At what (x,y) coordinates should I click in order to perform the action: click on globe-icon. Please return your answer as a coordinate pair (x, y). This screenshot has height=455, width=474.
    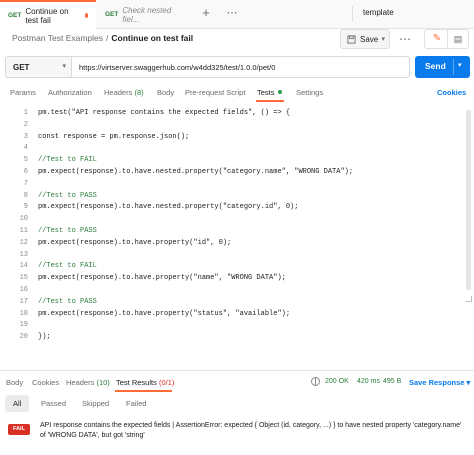
    Looking at the image, I should click on (315, 381).